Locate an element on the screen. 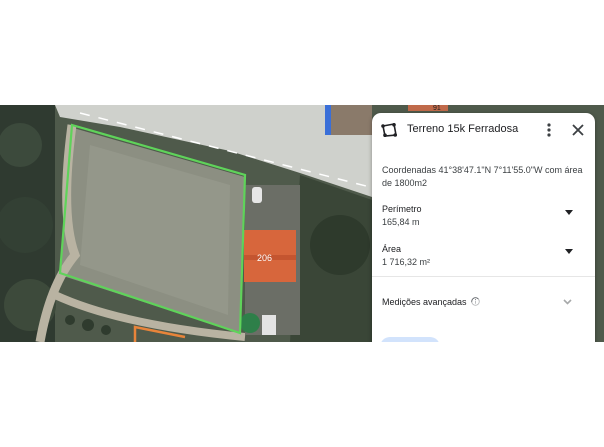  neighbor-number-label: 91 is located at coordinates (437, 108).